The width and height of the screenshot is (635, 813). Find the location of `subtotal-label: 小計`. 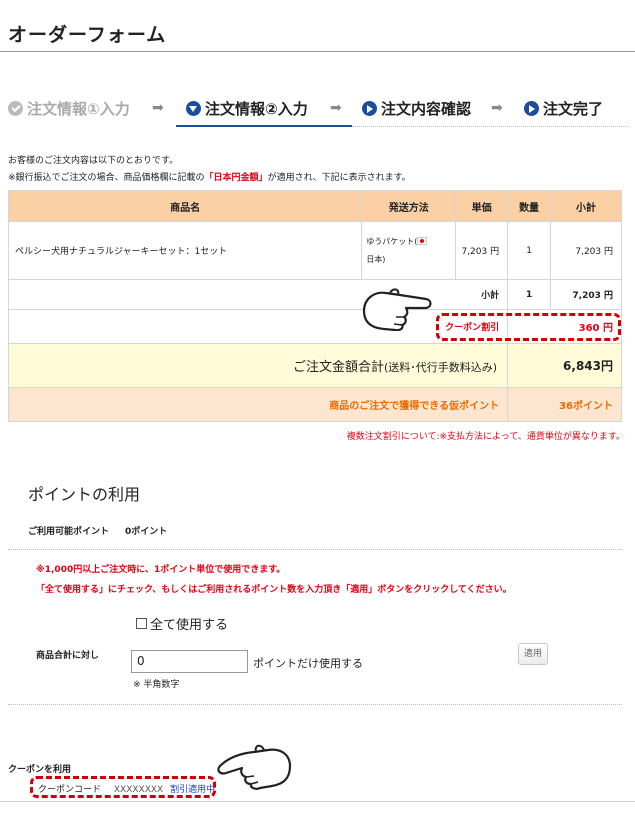

subtotal-label: 小計 is located at coordinates (258, 294).